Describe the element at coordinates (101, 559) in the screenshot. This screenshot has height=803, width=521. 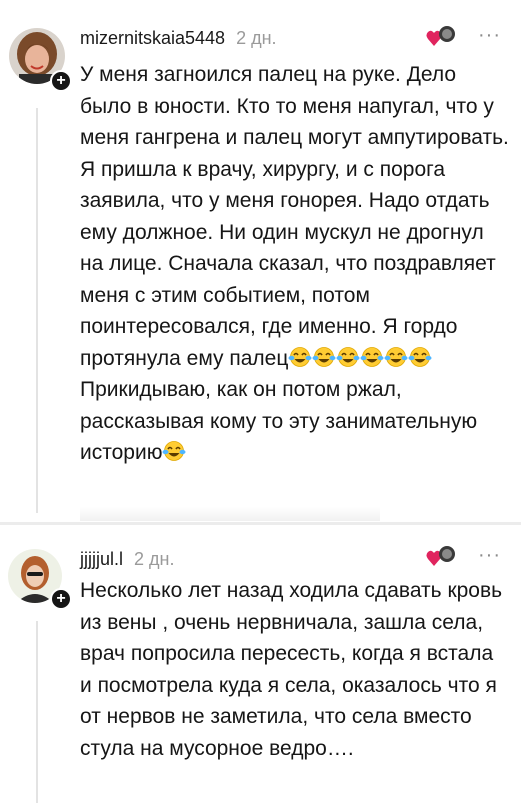
I see `username: jjjjjul.l` at that location.